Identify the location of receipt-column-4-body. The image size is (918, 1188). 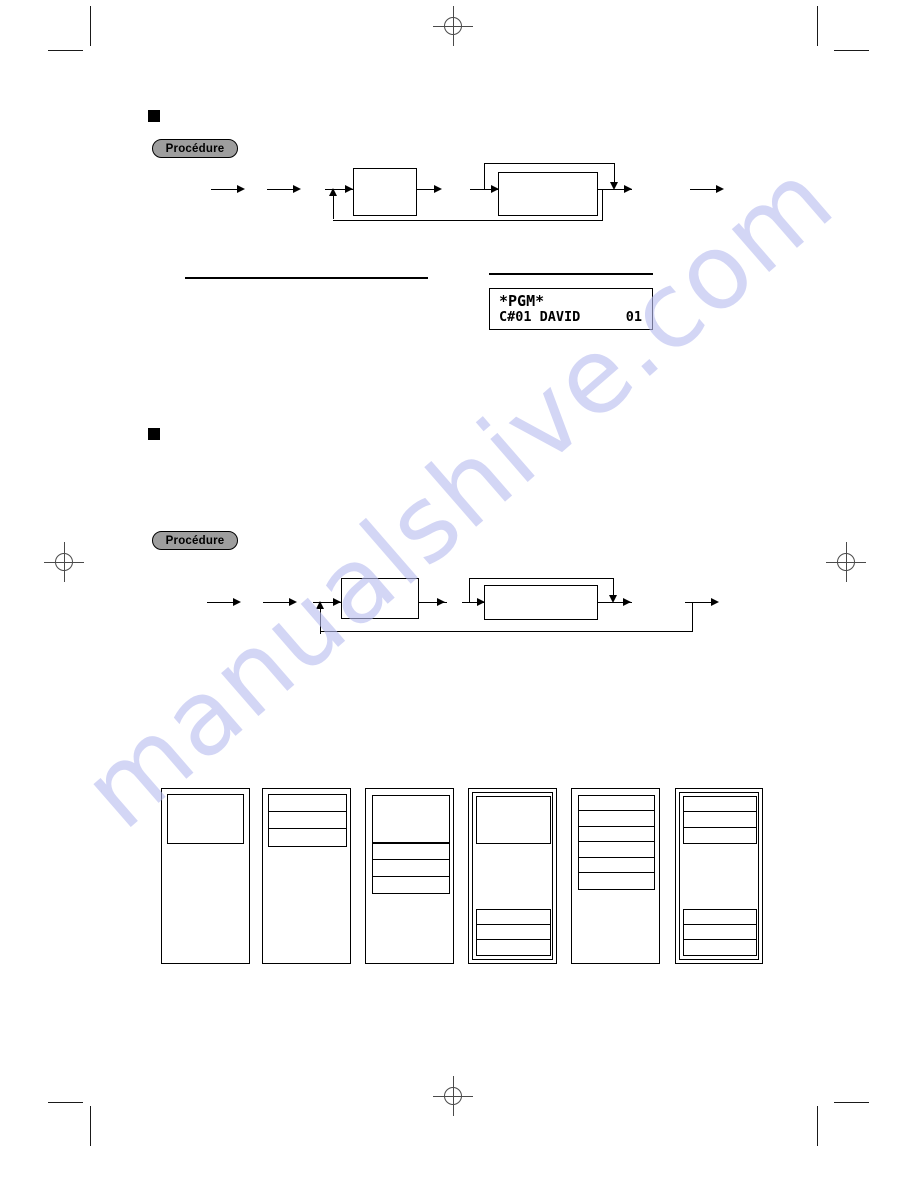
(513, 932).